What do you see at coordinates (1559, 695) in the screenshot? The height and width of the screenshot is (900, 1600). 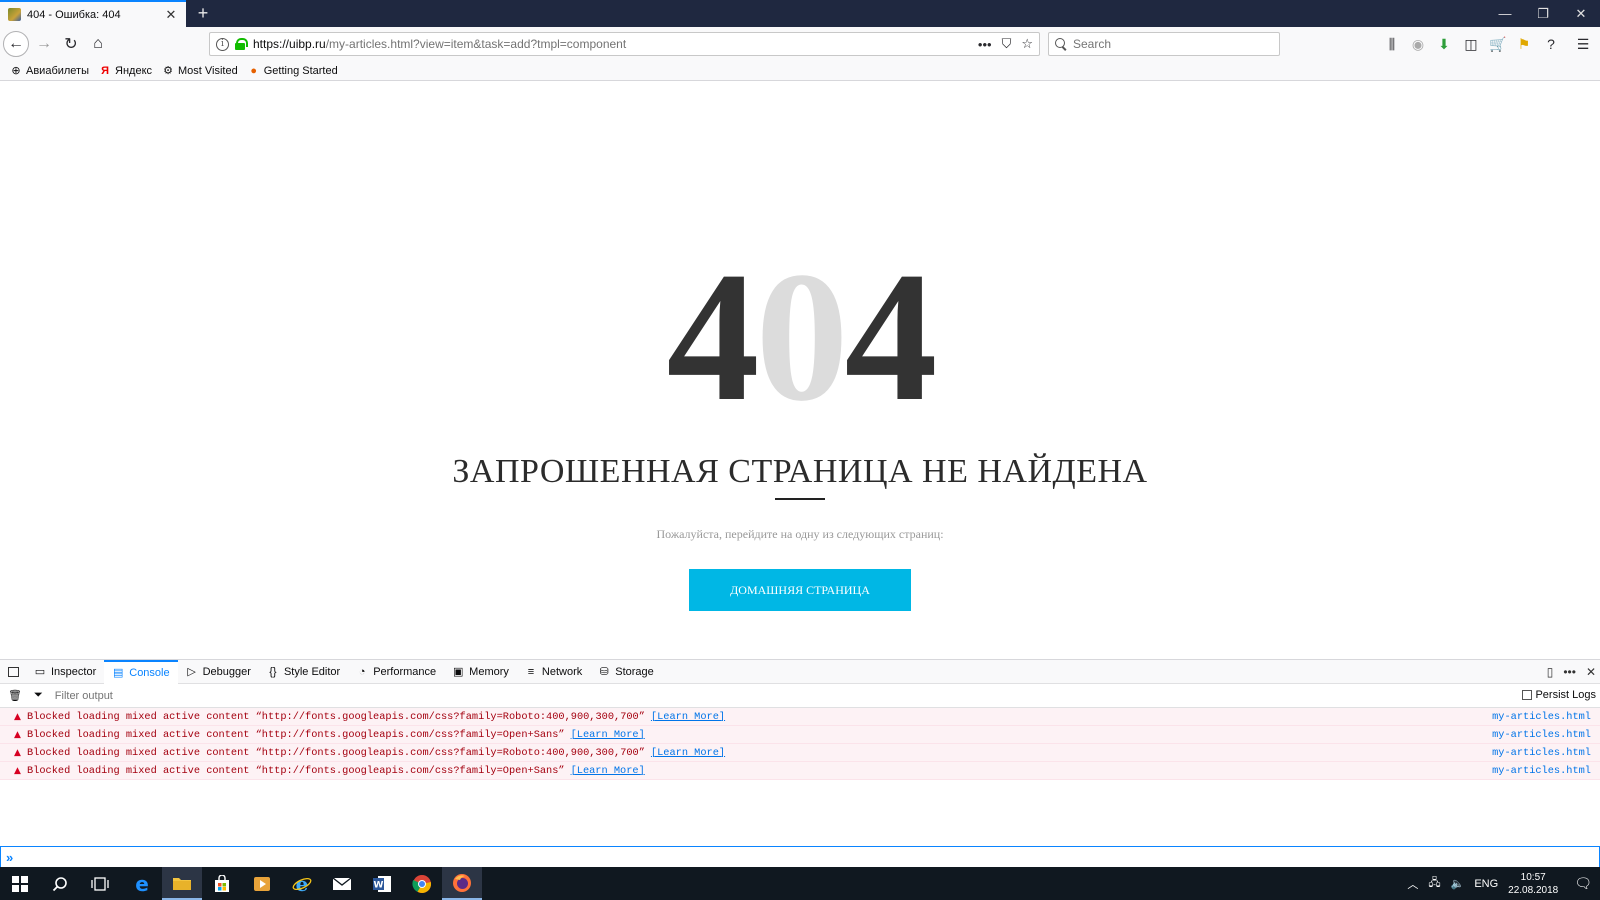 I see `persist-logs-checkbox: Persist Logs` at bounding box center [1559, 695].